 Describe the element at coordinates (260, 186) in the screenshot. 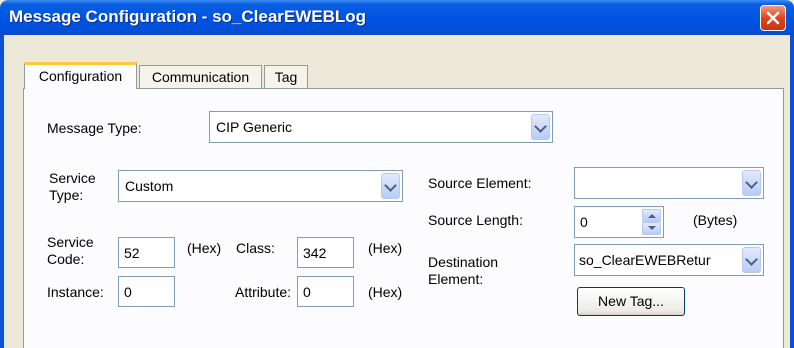

I see `service-type-select: Custom` at that location.